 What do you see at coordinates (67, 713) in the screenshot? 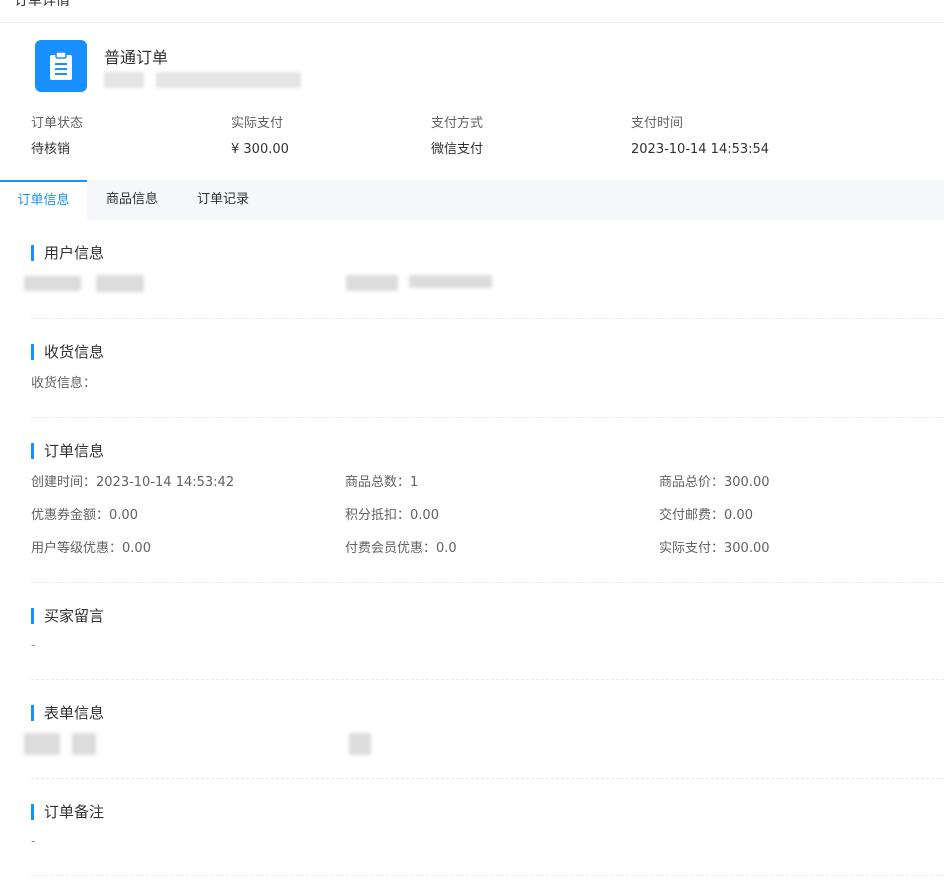
I see `section-title: 表单信息` at bounding box center [67, 713].